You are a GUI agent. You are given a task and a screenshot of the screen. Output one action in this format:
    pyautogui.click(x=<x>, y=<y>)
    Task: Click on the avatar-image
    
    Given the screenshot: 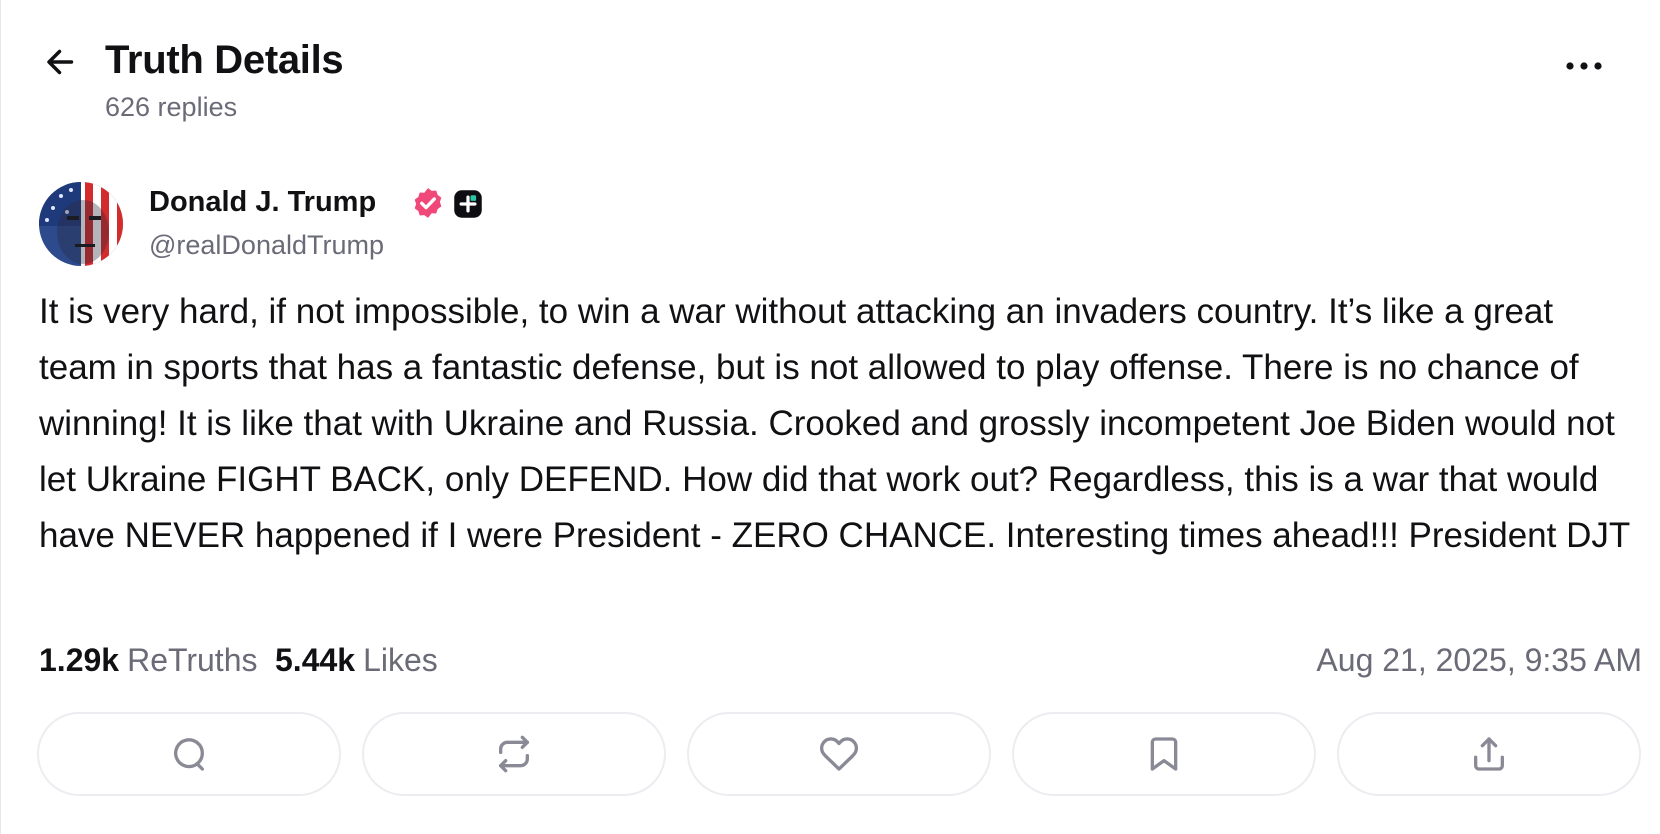 What is the action you would take?
    pyautogui.click(x=81, y=224)
    